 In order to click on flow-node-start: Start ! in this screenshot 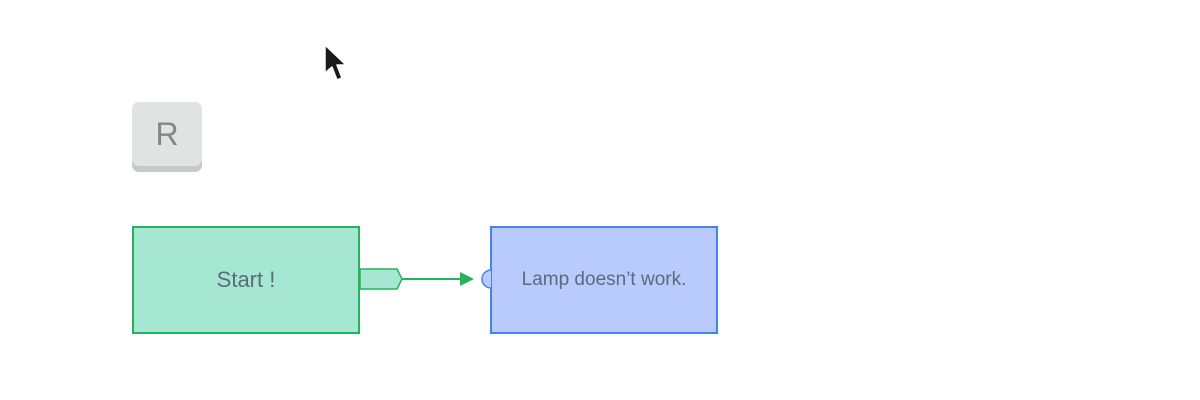, I will do `click(246, 280)`.